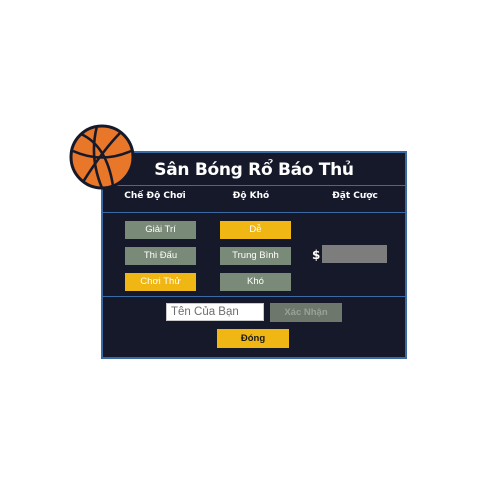 This screenshot has height=500, width=500. What do you see at coordinates (160, 230) in the screenshot?
I see `mode-button-entertainment: Giải Trí` at bounding box center [160, 230].